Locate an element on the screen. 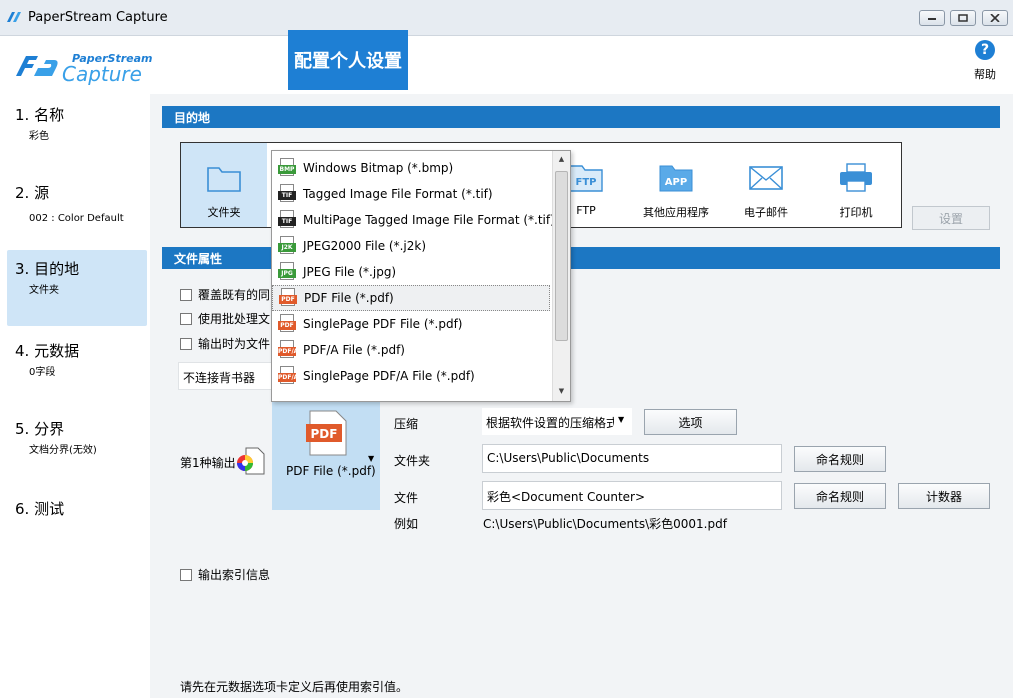 This screenshot has width=1013, height=698. nav-step-sub: 彩色 is located at coordinates (39, 136).